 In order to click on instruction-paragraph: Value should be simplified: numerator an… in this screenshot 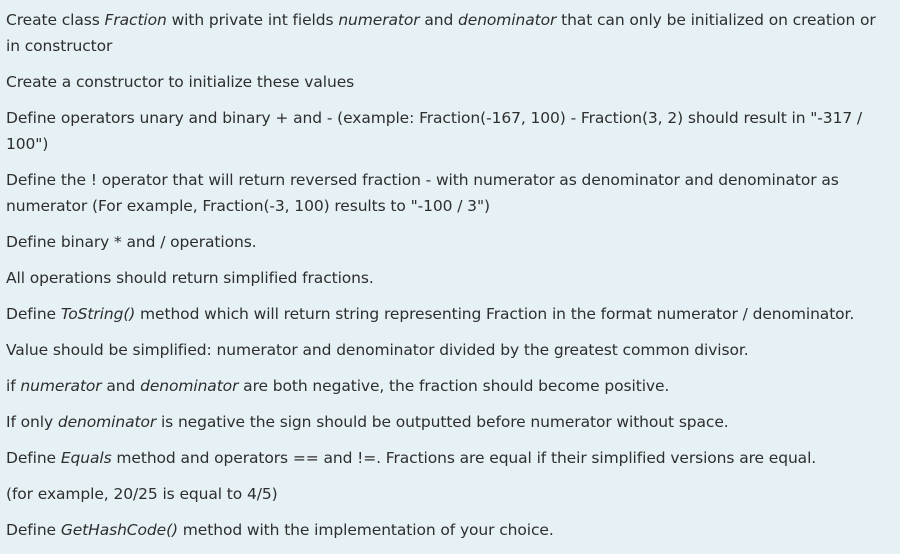, I will do `click(450, 350)`.